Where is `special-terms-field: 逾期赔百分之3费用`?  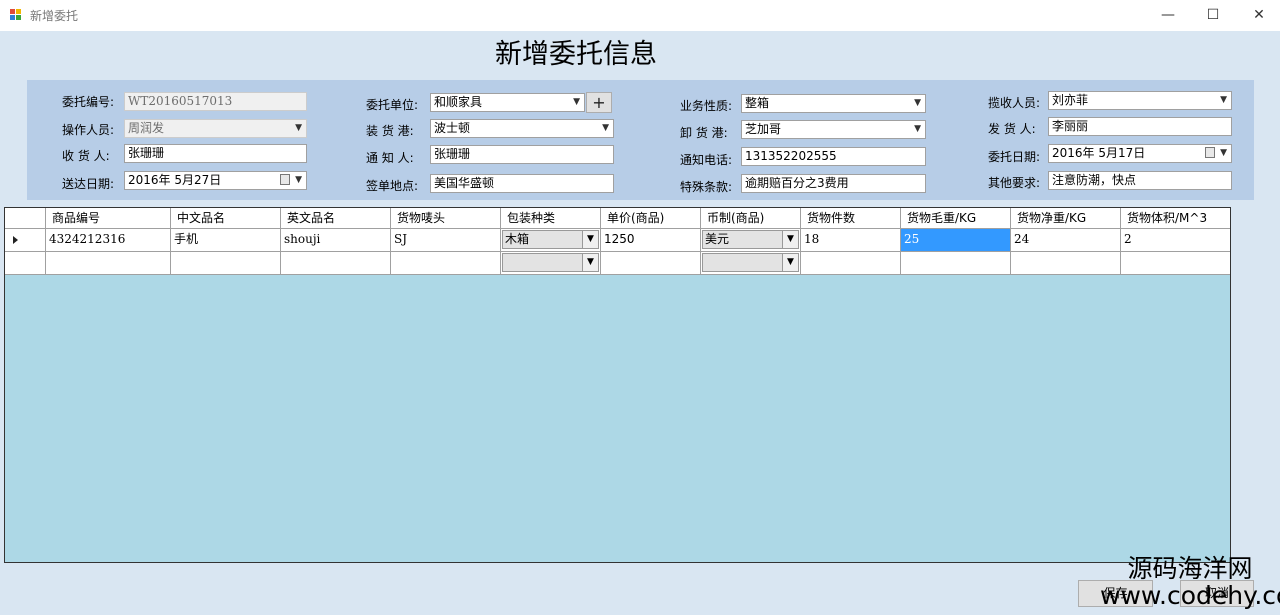
special-terms-field: 逾期赔百分之3费用 is located at coordinates (833, 183).